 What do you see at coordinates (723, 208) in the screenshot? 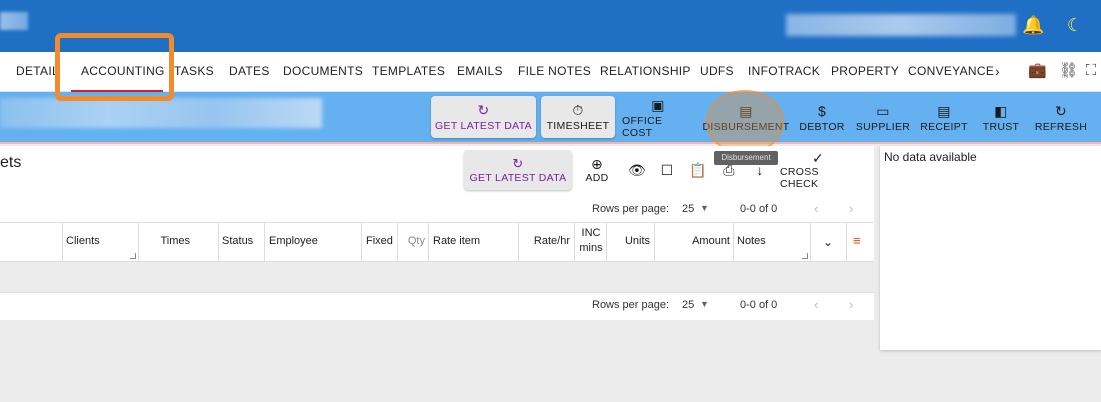
I see `pagination-top: Rows per page: 25 ▼ 0-0 of 0 ‹ ›` at bounding box center [723, 208].